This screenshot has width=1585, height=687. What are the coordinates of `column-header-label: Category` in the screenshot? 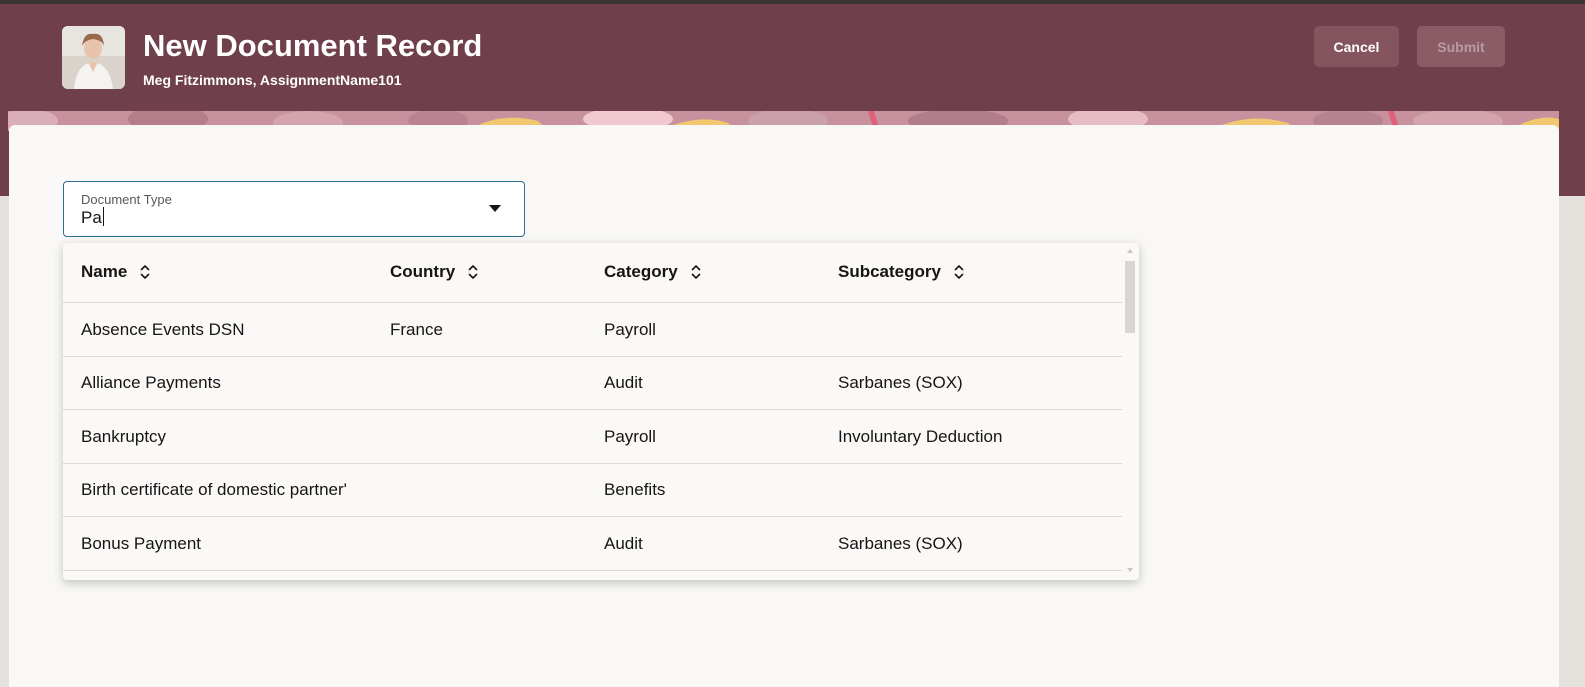 It's located at (641, 271).